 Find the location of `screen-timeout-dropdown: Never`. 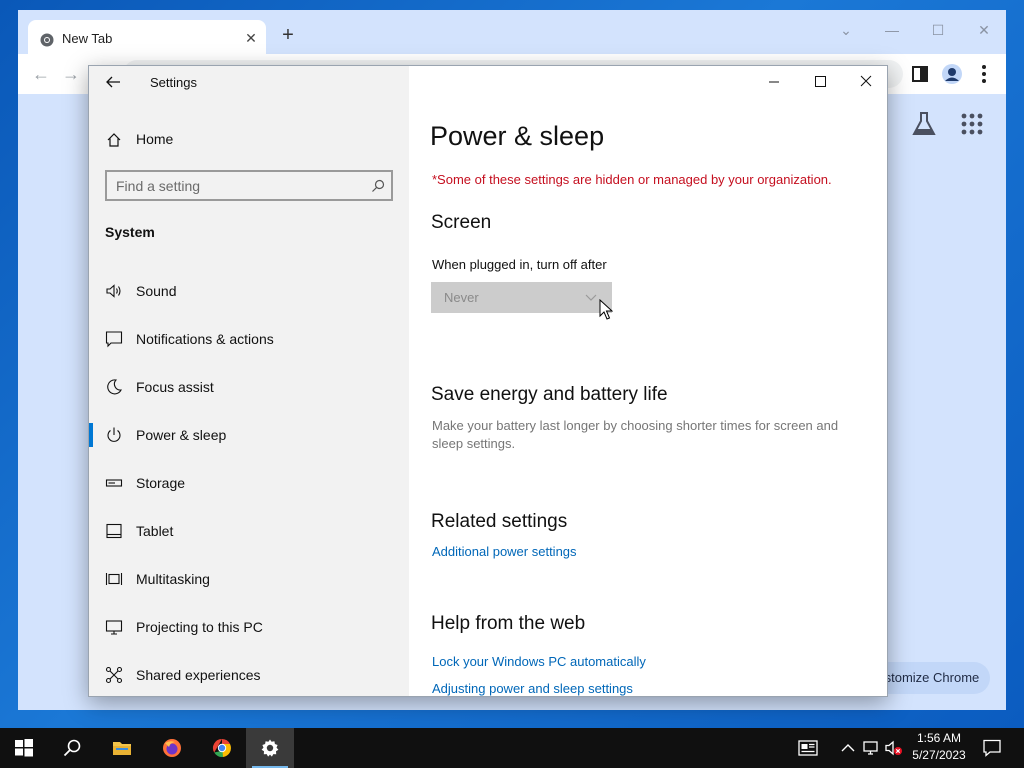

screen-timeout-dropdown: Never is located at coordinates (521, 297).